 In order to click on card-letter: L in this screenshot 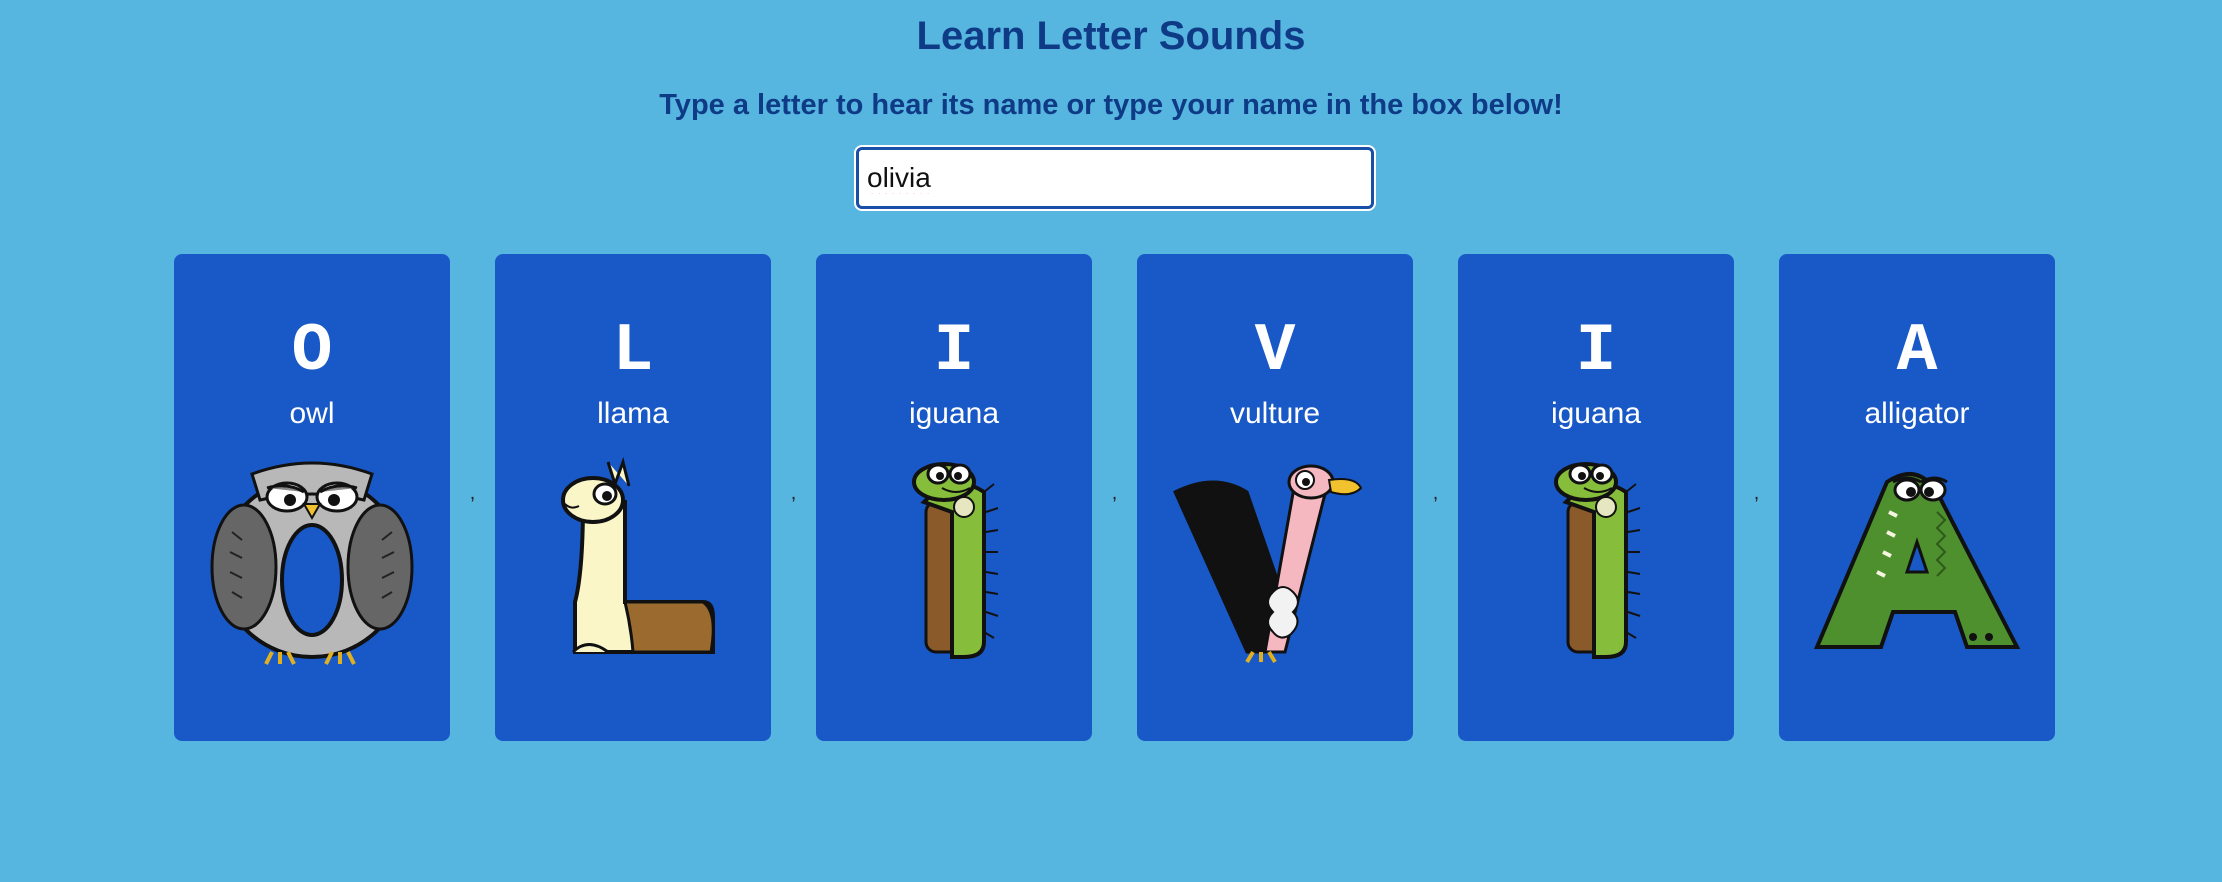, I will do `click(633, 351)`.